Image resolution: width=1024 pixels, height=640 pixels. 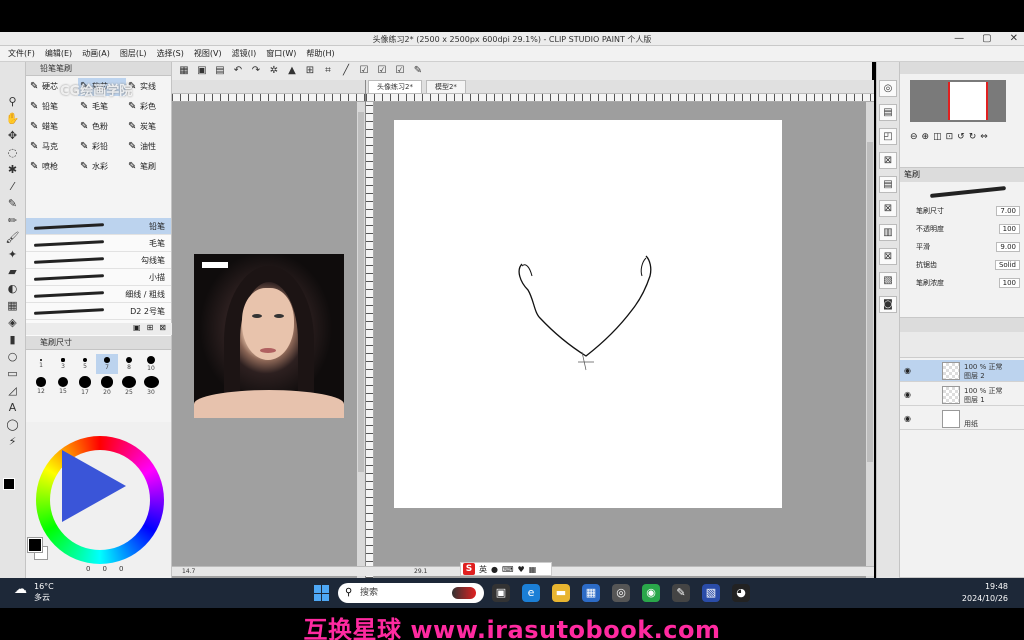 What do you see at coordinates (888, 256) in the screenshot?
I see `auto-action-icon: ⊠` at bounding box center [888, 256].